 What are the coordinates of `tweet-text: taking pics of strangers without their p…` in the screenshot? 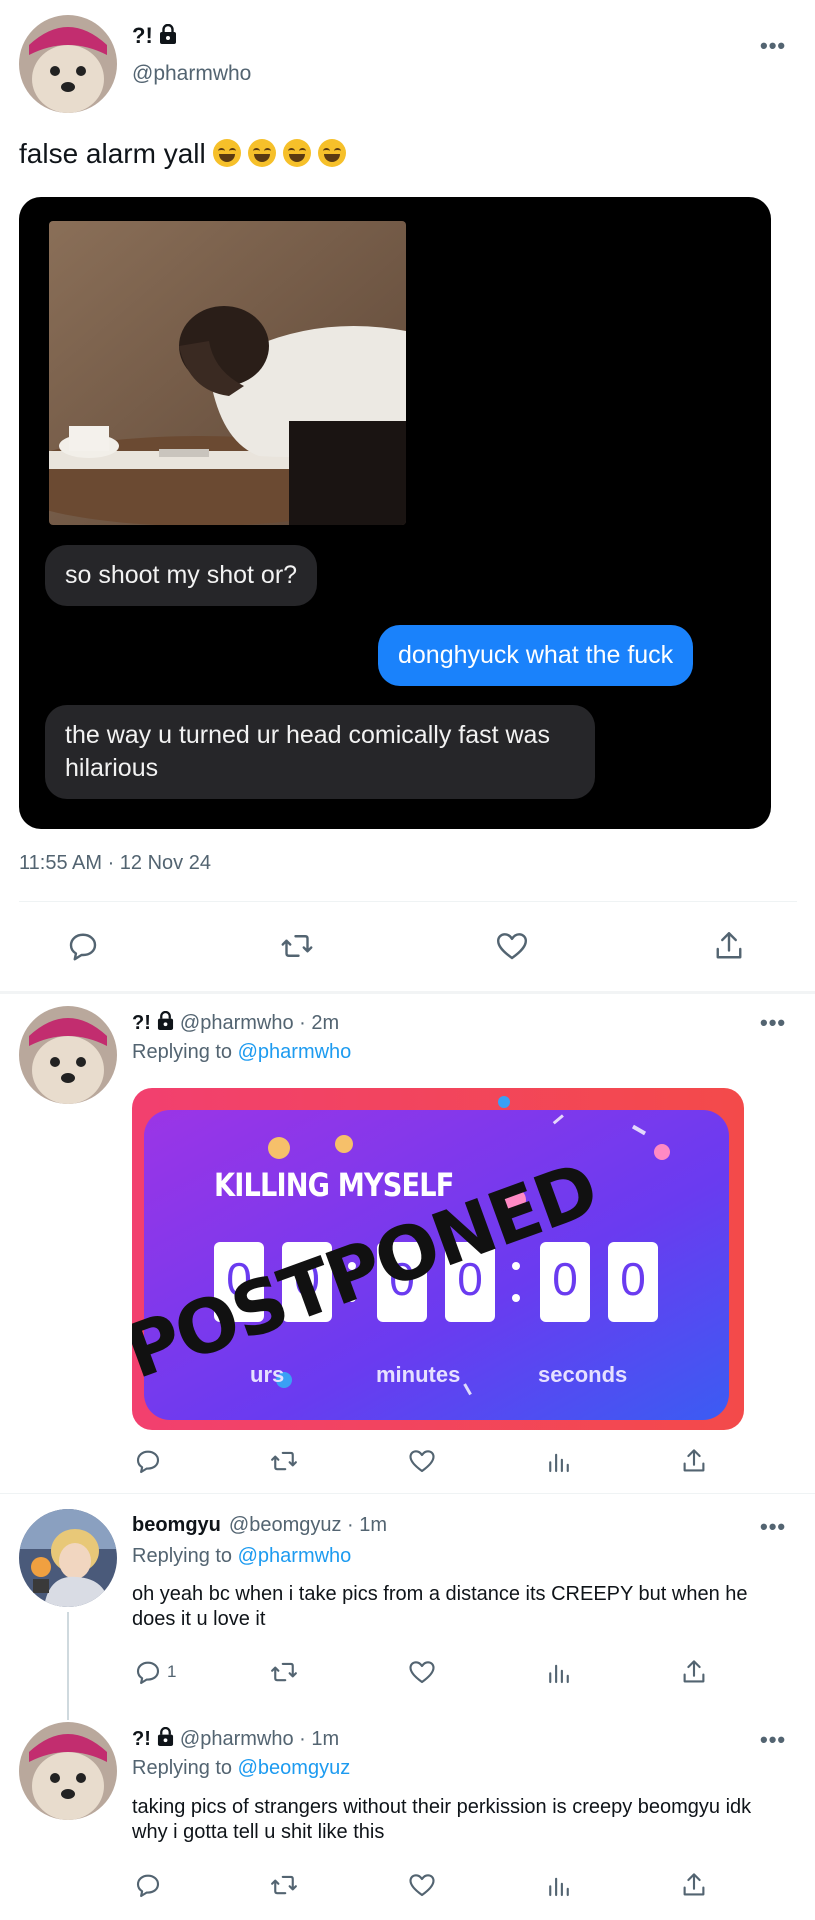 It's located at (442, 1819).